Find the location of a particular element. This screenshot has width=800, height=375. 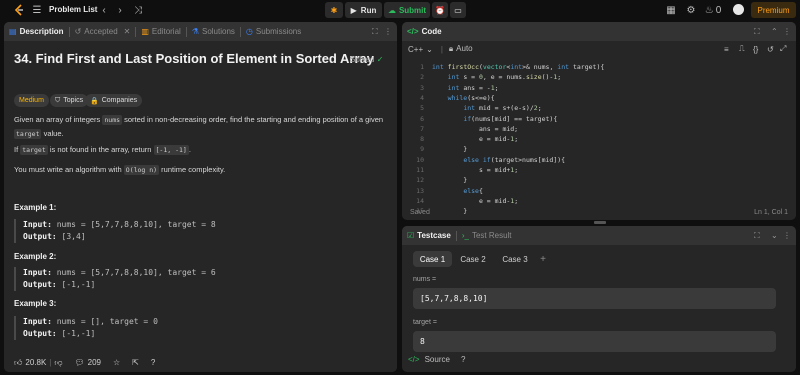

inline-code: [-1, -1] is located at coordinates (171, 150).